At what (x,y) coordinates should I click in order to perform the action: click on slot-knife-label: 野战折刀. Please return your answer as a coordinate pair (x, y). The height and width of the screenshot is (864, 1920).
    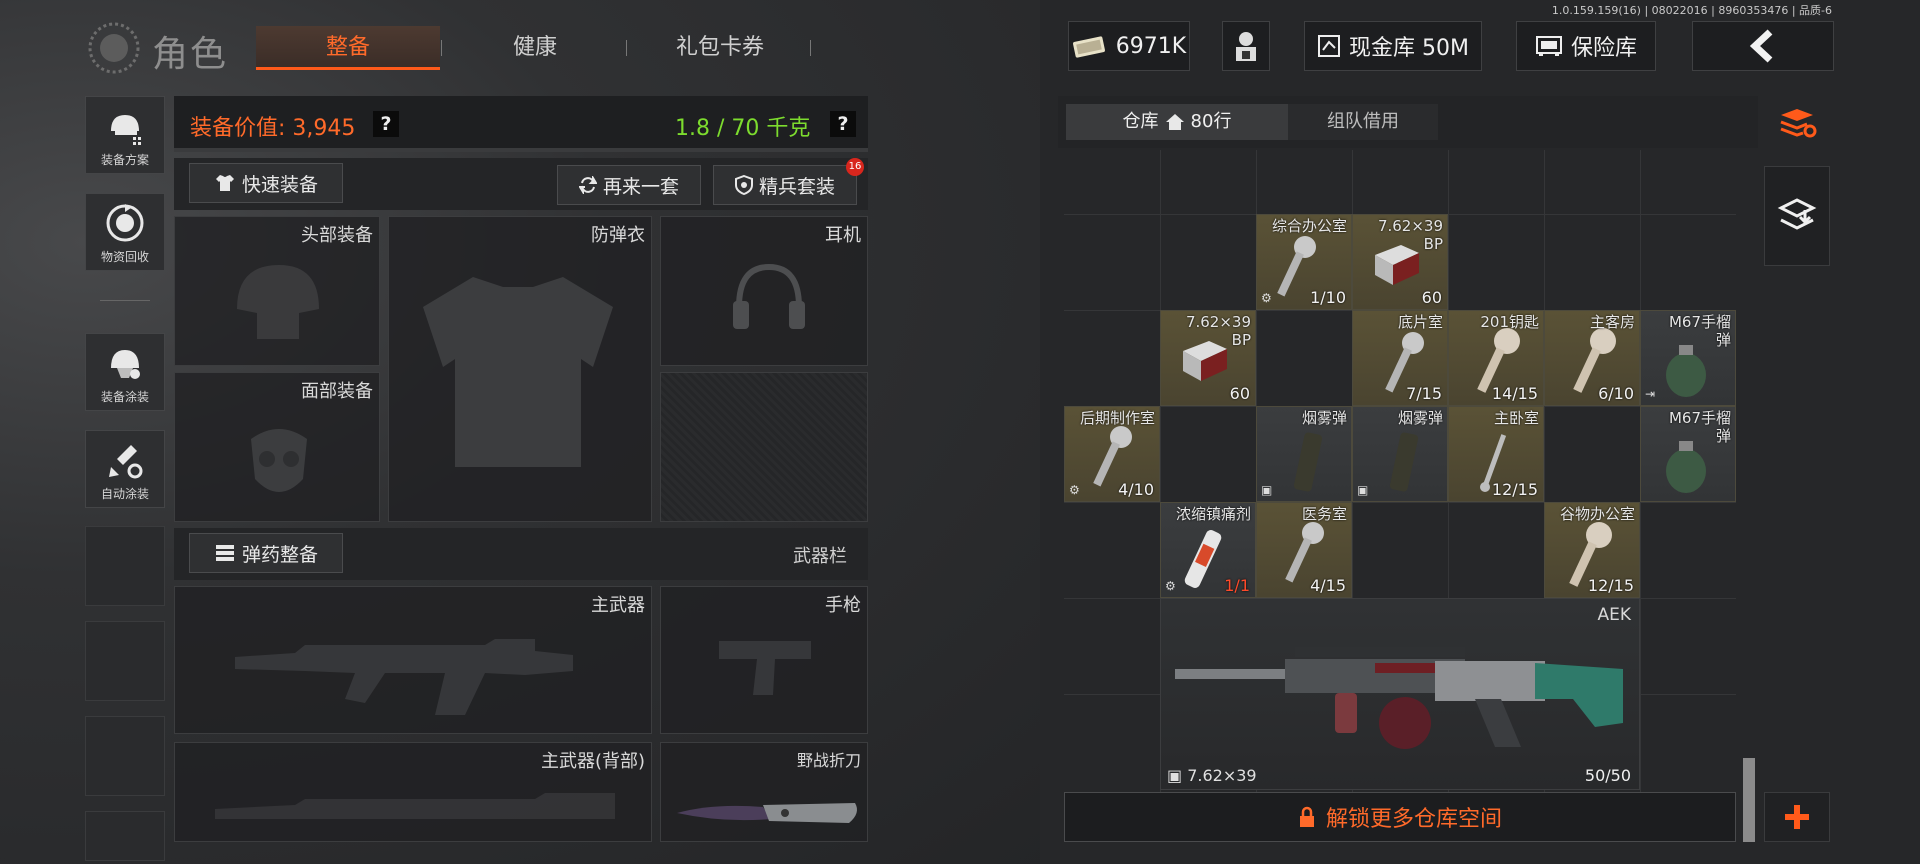
    Looking at the image, I should click on (828, 760).